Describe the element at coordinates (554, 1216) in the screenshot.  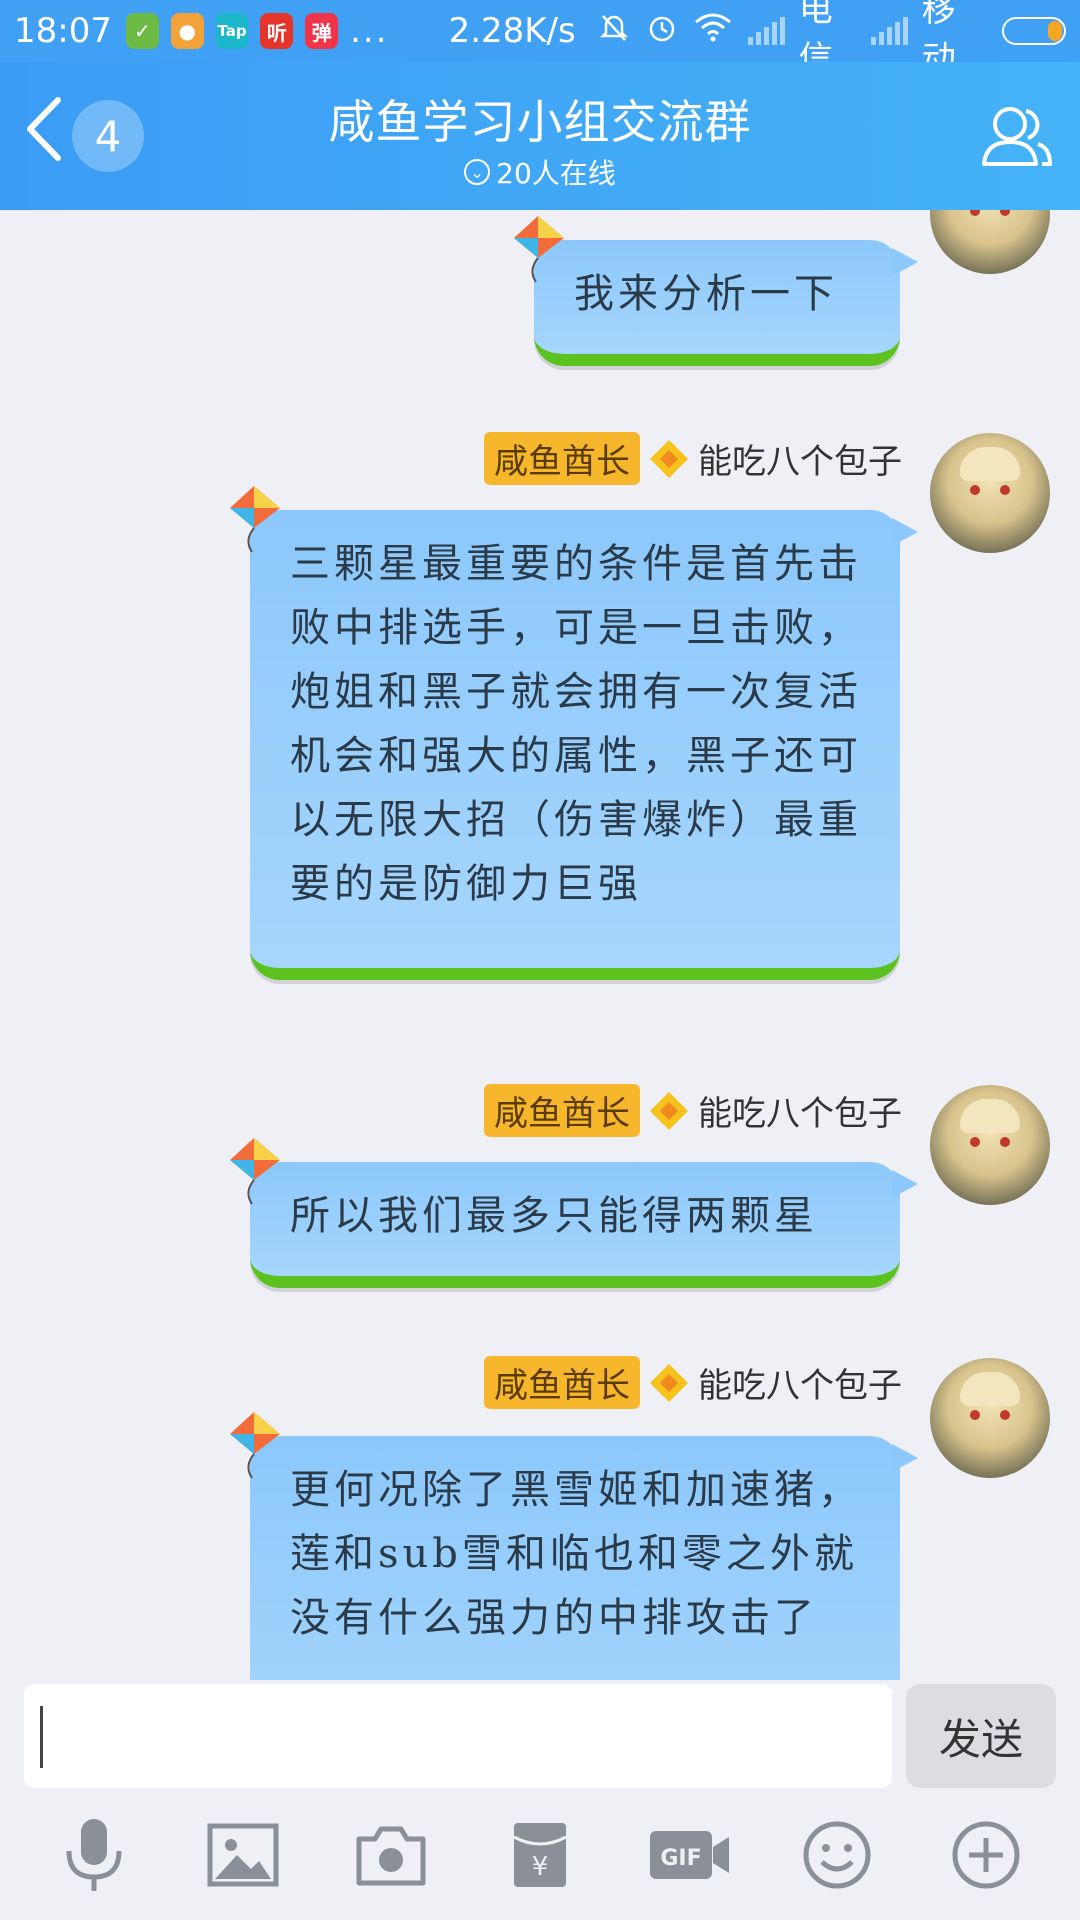
I see `message-text: 所以我们最多只能得两颗星` at that location.